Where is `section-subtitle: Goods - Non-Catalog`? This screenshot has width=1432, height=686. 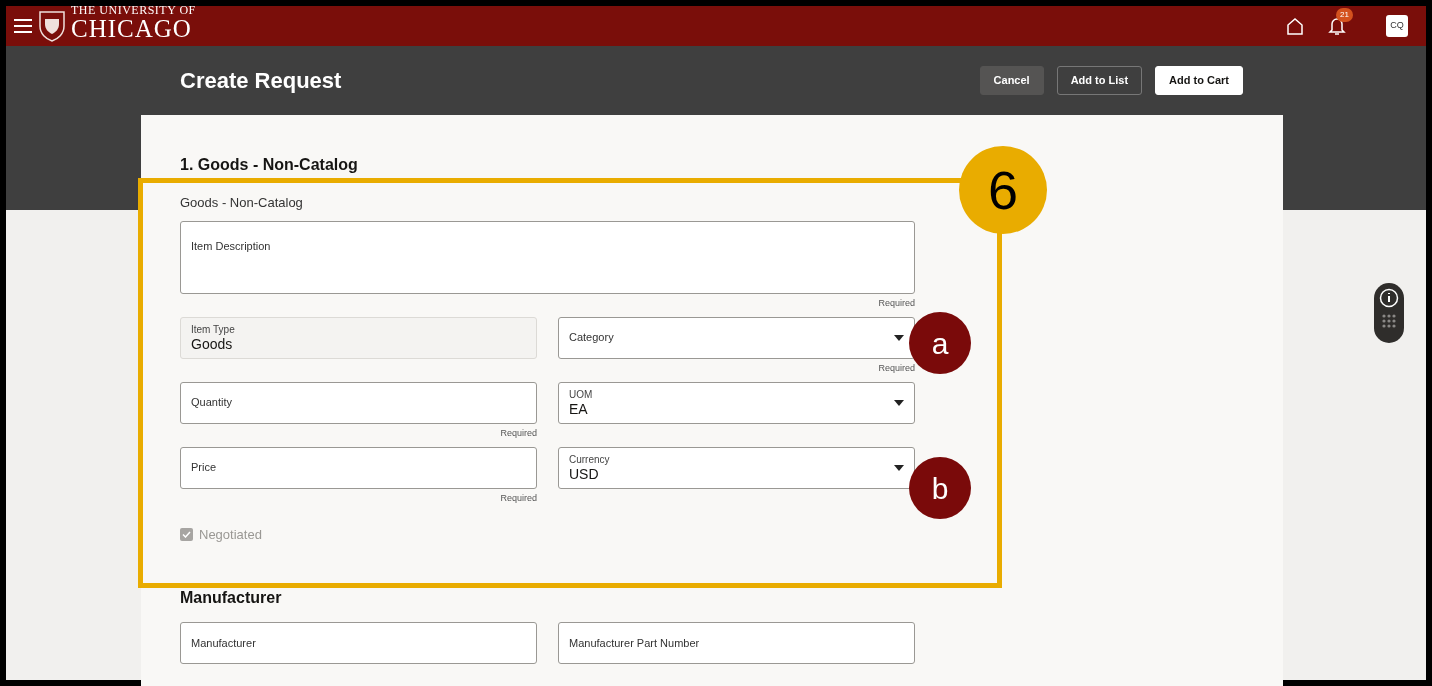 section-subtitle: Goods - Non-Catalog is located at coordinates (241, 203).